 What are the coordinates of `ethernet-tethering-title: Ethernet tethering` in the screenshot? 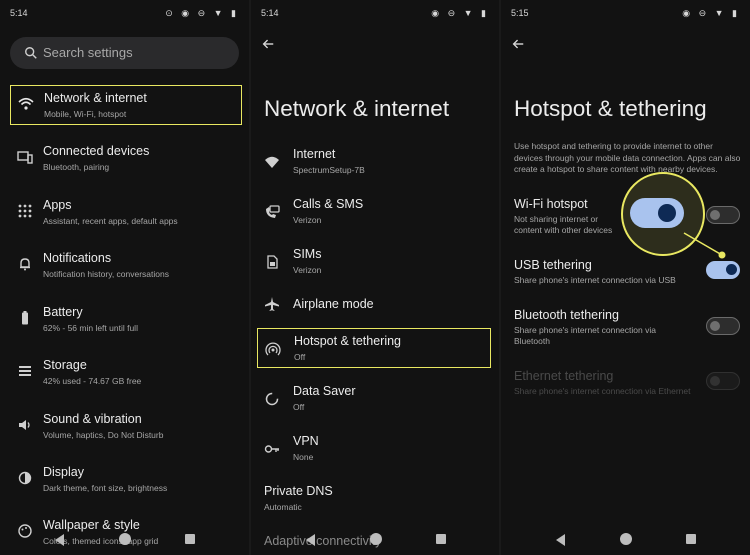 It's located at (564, 376).